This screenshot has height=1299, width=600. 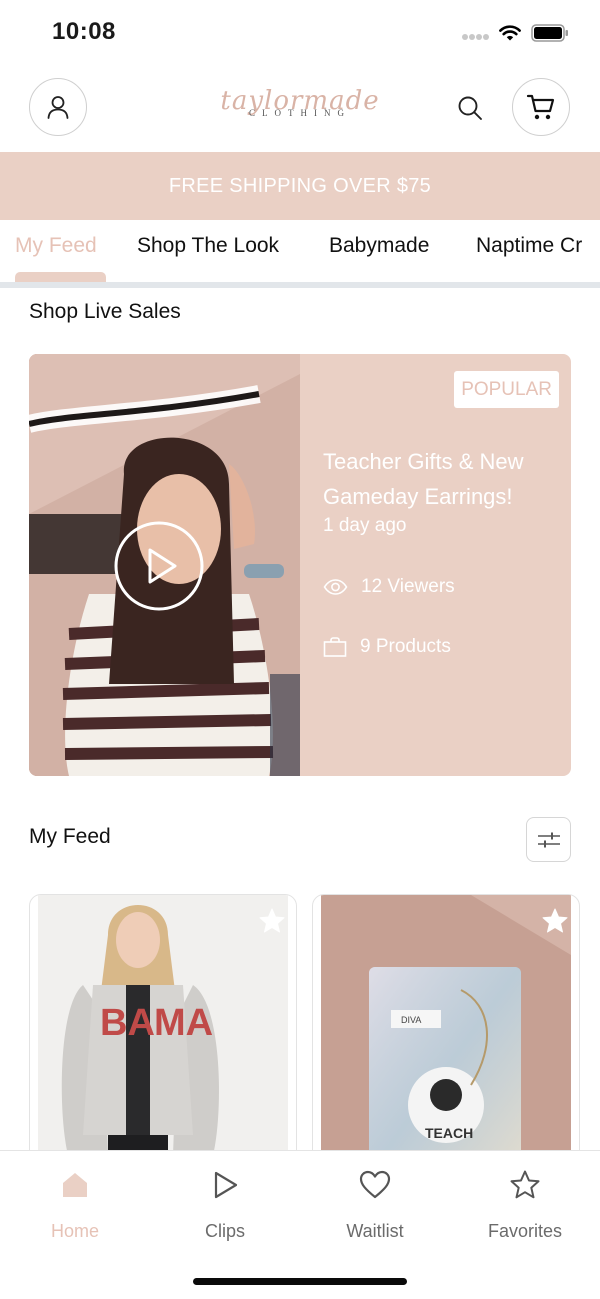 What do you see at coordinates (224, 1231) in the screenshot?
I see `tabbar-clips-label: Clips` at bounding box center [224, 1231].